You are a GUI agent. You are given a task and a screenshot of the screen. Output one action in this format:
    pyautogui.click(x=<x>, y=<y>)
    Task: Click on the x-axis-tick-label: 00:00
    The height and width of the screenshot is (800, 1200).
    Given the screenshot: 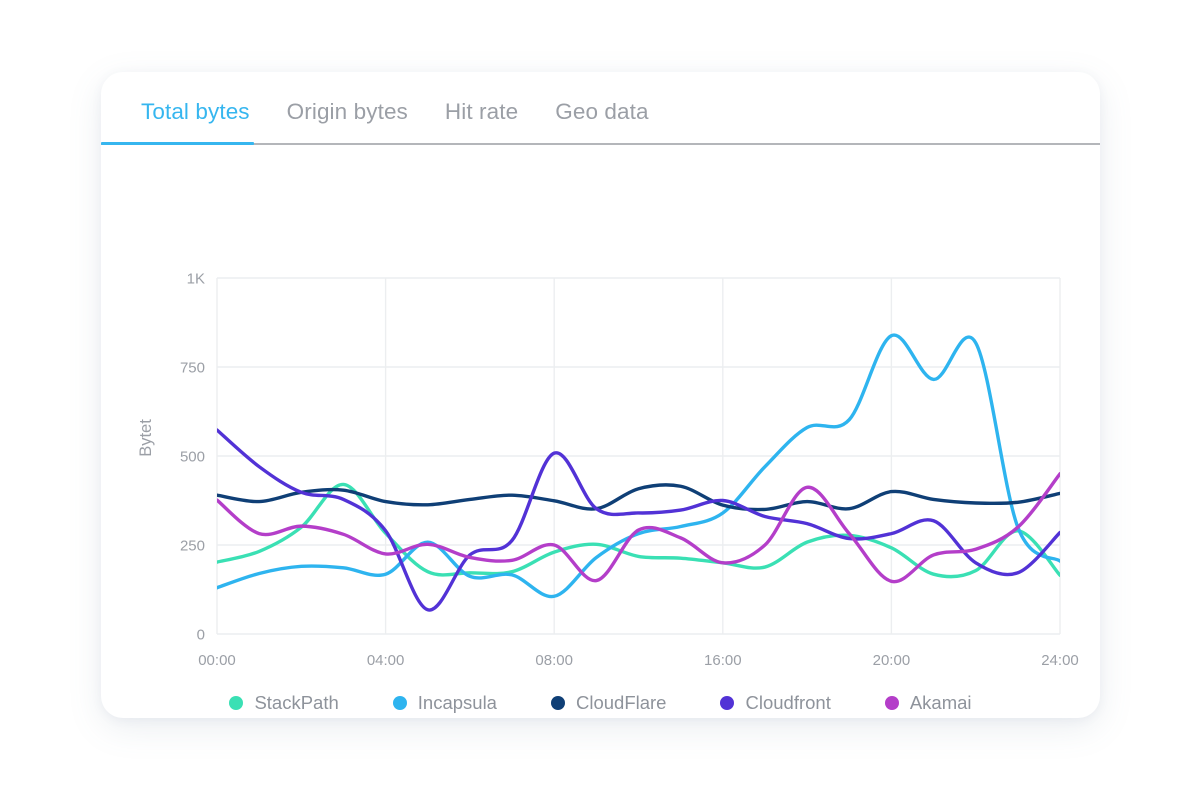 What is the action you would take?
    pyautogui.click(x=217, y=660)
    